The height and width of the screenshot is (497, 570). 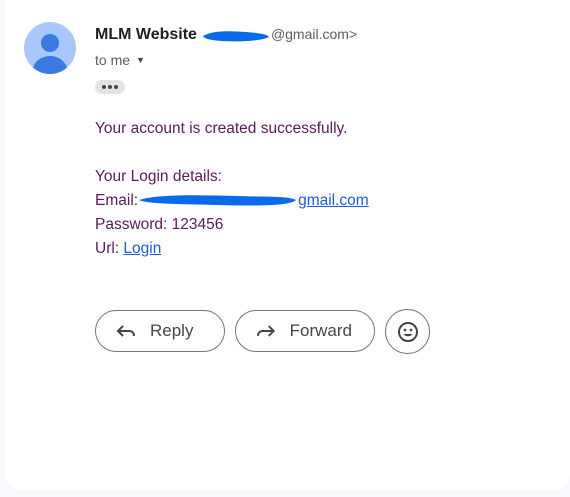 I want to click on redacted-sender-email, so click(x=236, y=36).